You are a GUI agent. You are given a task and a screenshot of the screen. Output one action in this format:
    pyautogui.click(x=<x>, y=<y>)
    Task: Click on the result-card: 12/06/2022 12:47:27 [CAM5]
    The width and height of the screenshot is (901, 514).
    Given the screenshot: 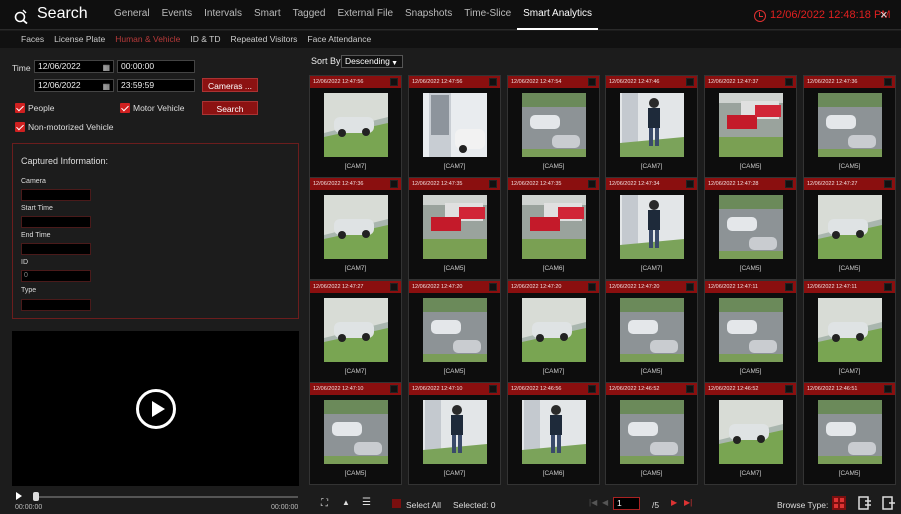 What is the action you would take?
    pyautogui.click(x=849, y=228)
    